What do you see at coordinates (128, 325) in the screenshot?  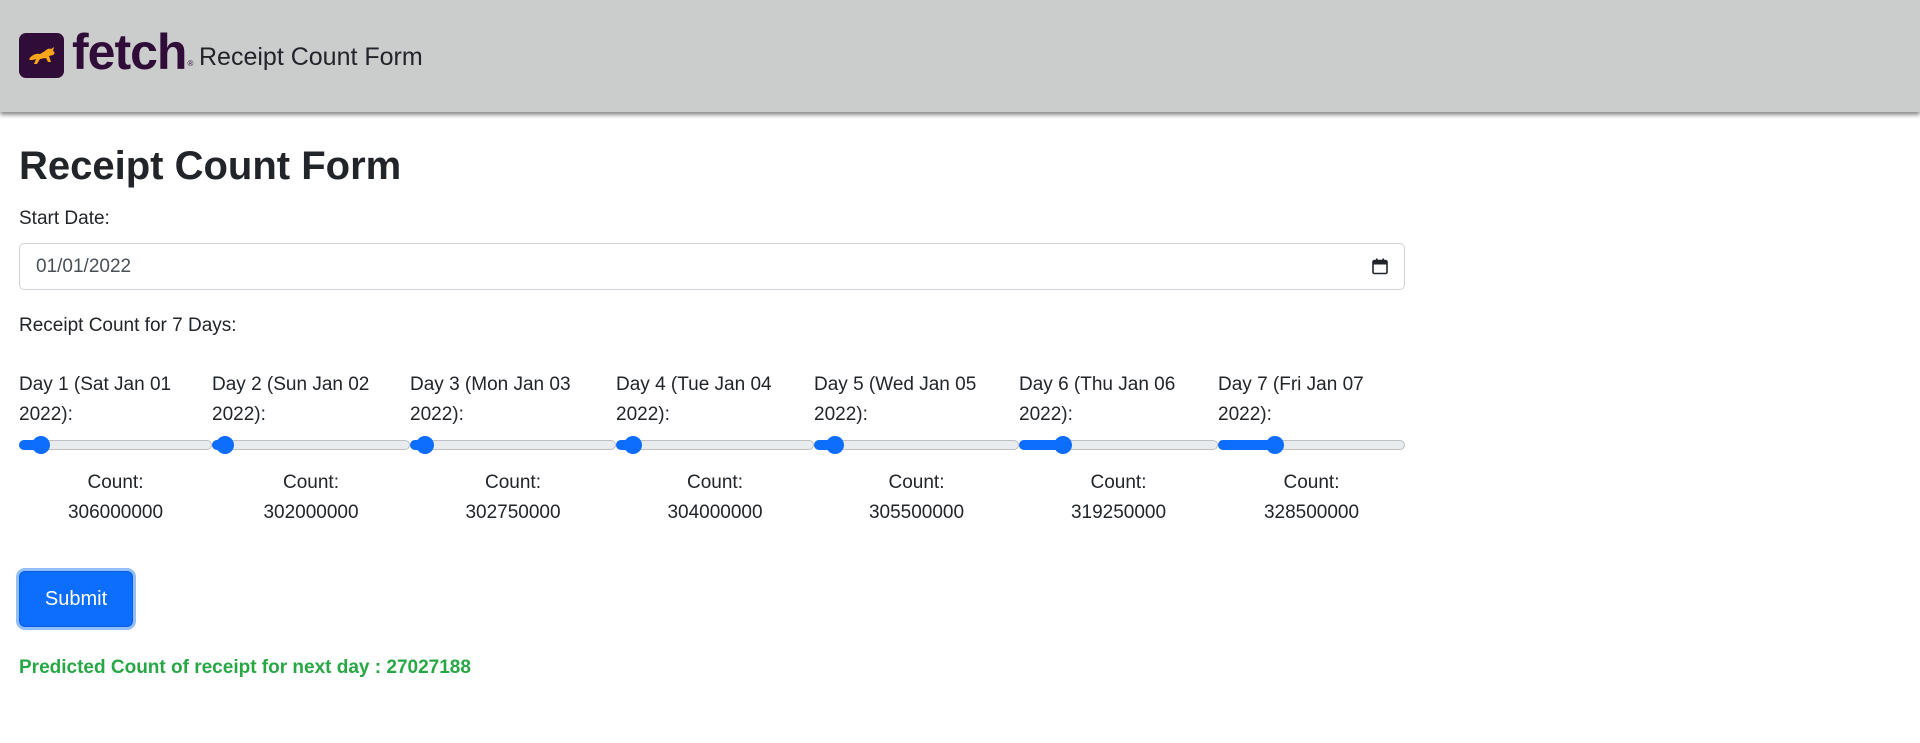 I see `receipt-count-label: Receipt Count for 7 Days:` at bounding box center [128, 325].